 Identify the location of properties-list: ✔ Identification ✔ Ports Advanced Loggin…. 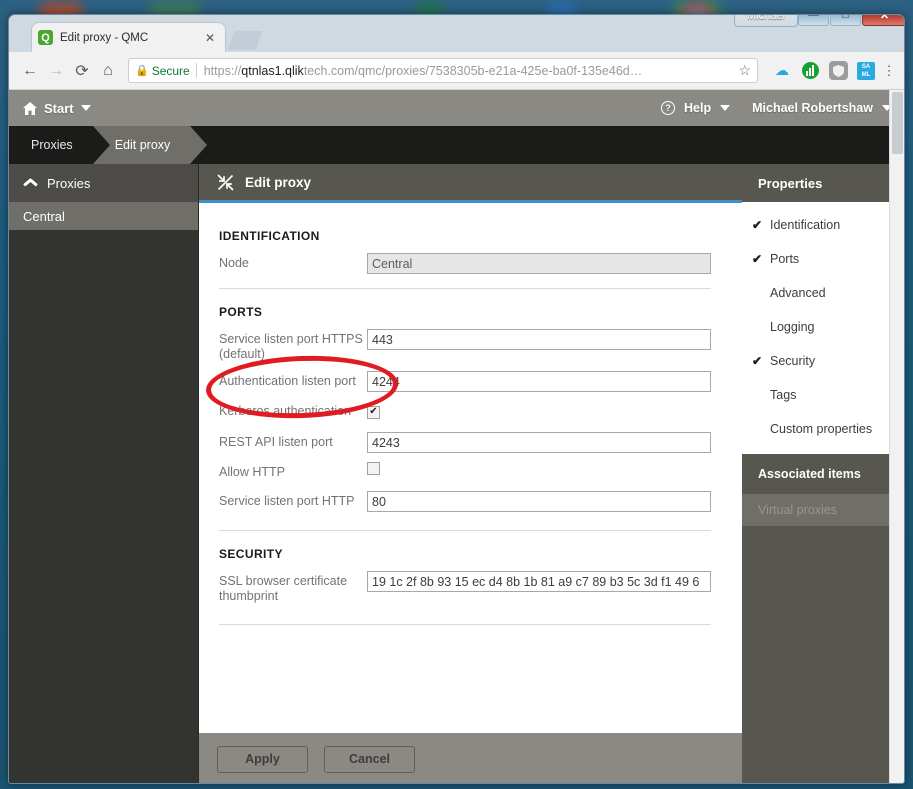
(823, 328).